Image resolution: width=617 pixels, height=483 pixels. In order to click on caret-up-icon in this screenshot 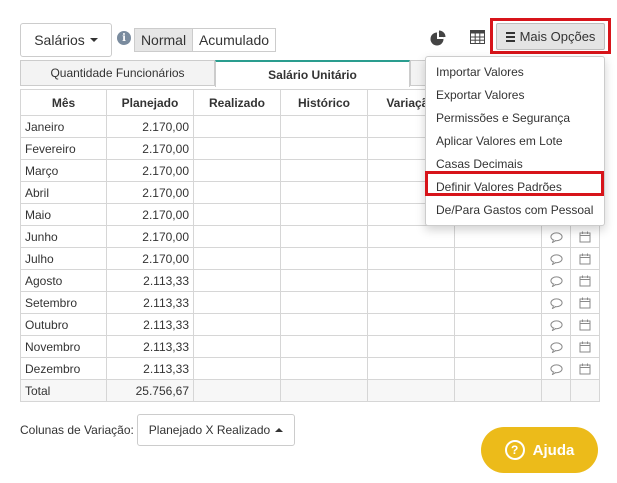, I will do `click(279, 430)`.